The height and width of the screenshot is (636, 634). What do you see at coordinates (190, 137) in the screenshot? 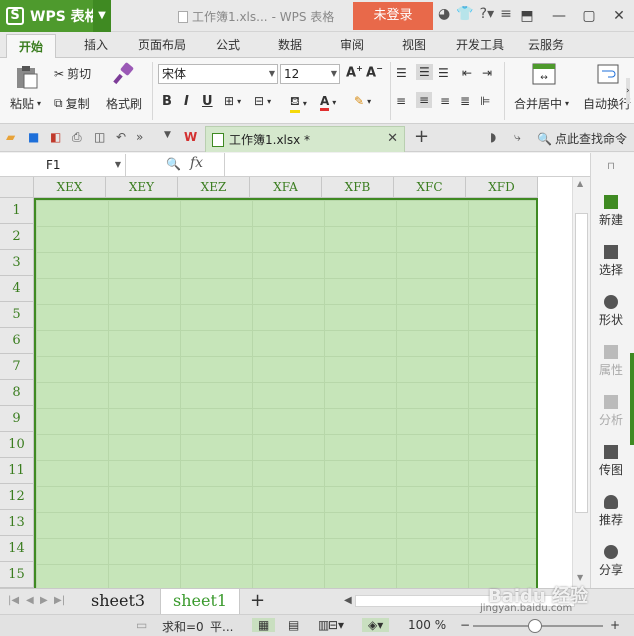
I see `wps-w-icon: W` at bounding box center [190, 137].